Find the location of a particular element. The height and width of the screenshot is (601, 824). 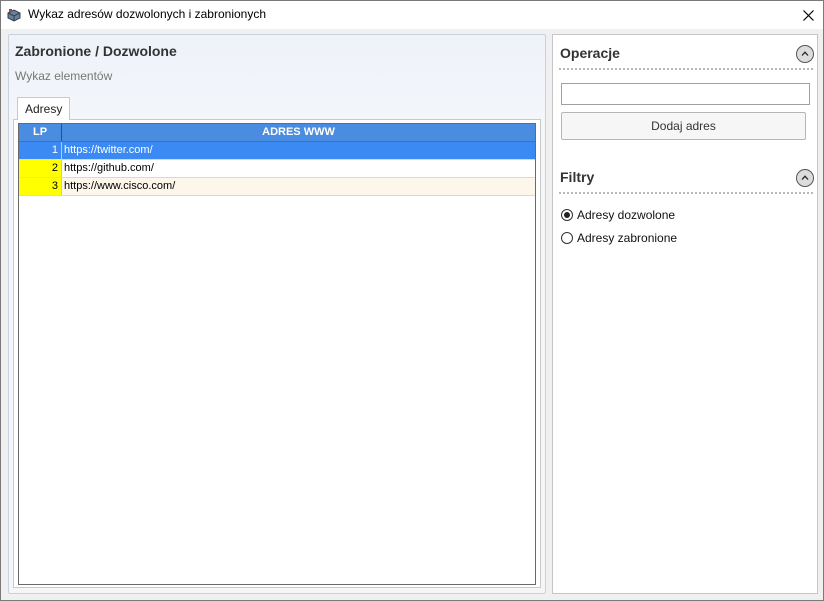

add-address-button: Dodaj adres is located at coordinates (683, 126).